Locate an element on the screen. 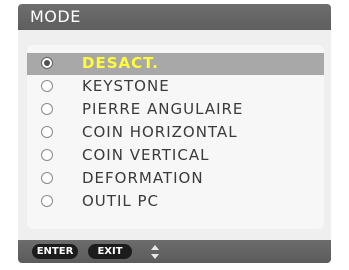 Image resolution: width=349 pixels, height=270 pixels. option-deformation: DEFORMATION is located at coordinates (175, 179).